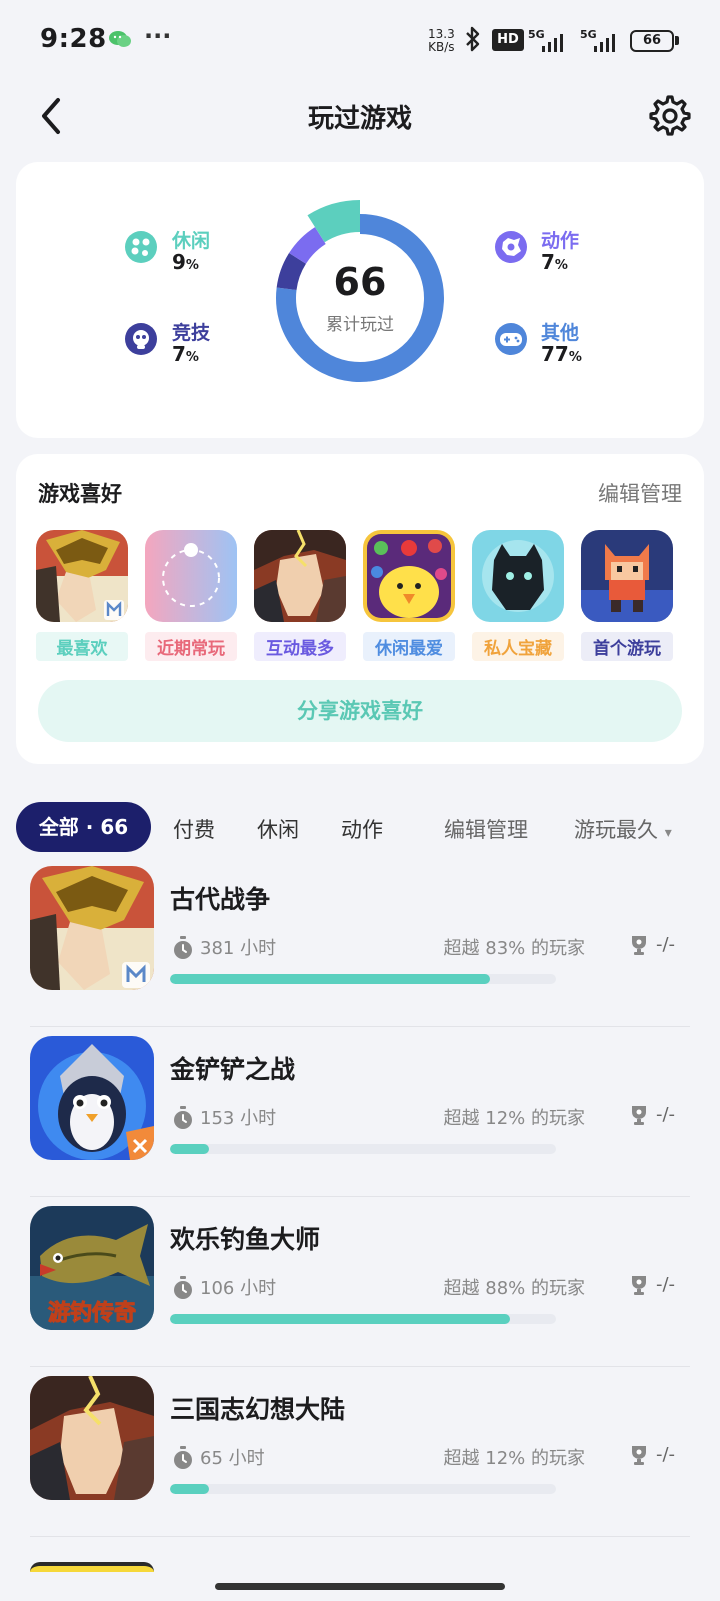 This screenshot has height=1601, width=720. What do you see at coordinates (158, 36) in the screenshot?
I see `more-notifications-icon: ···` at bounding box center [158, 36].